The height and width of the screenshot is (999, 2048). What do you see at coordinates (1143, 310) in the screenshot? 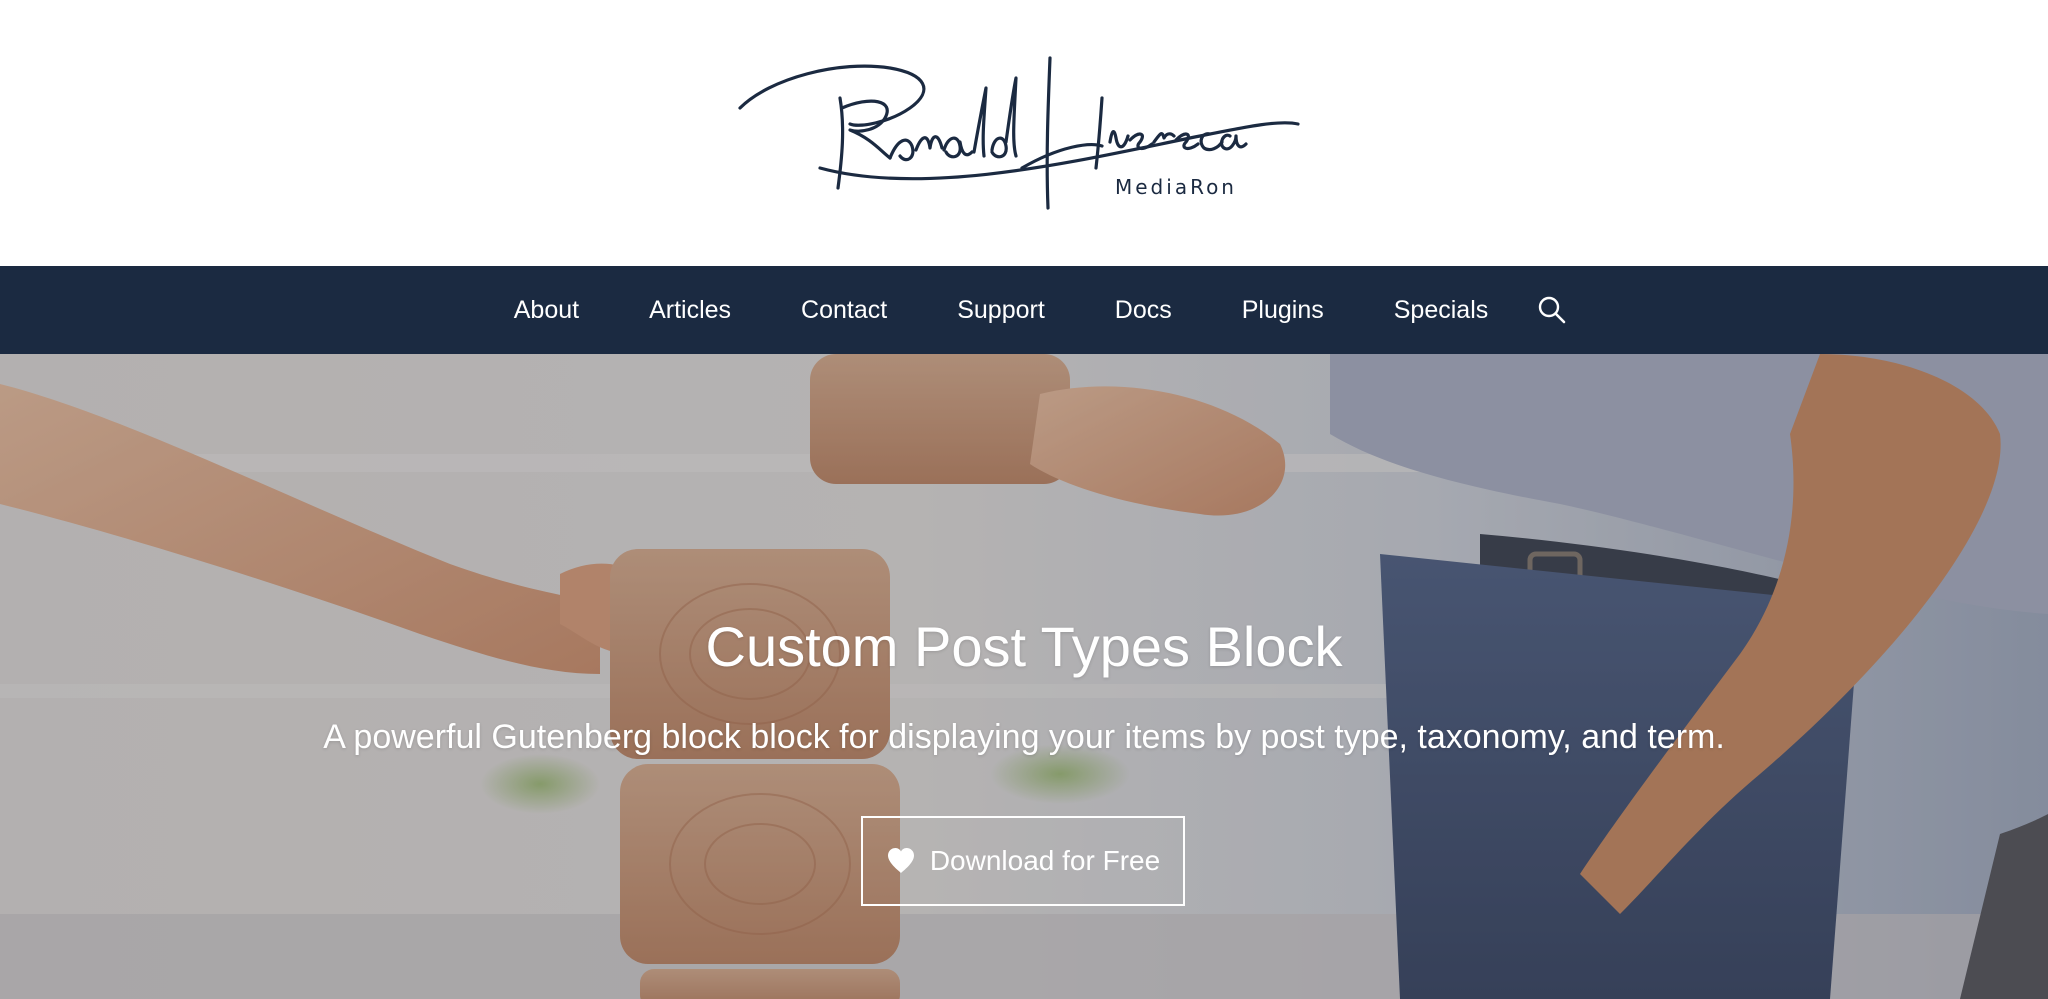
I see `nav-item-docs: Docs` at bounding box center [1143, 310].